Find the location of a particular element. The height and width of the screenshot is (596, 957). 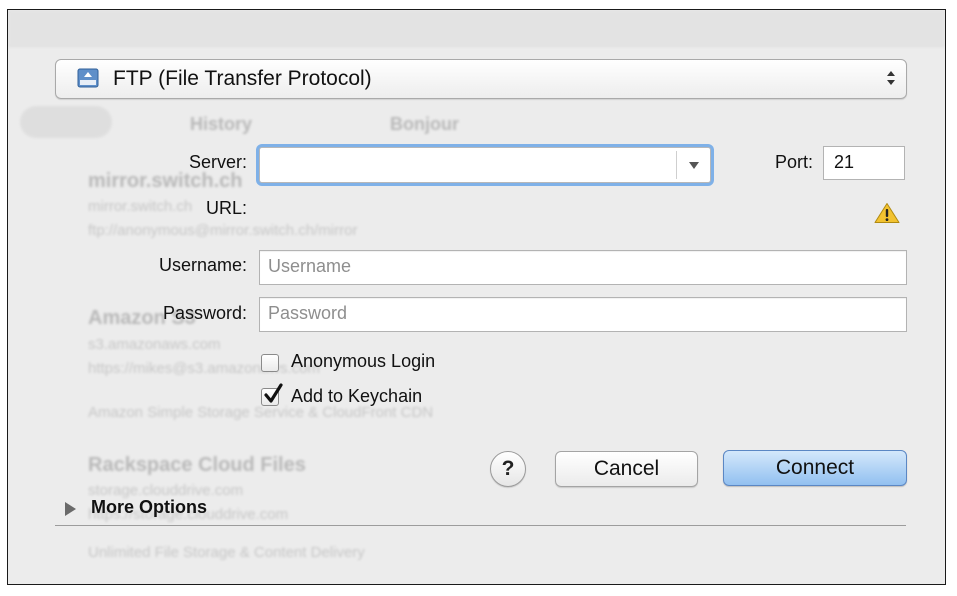

username-input is located at coordinates (574, 266).